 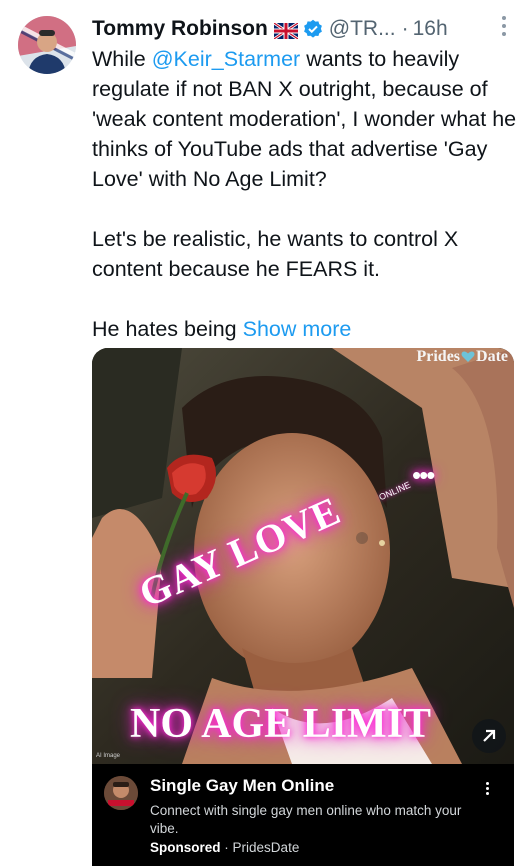 What do you see at coordinates (47, 45) in the screenshot?
I see `author-avatar` at bounding box center [47, 45].